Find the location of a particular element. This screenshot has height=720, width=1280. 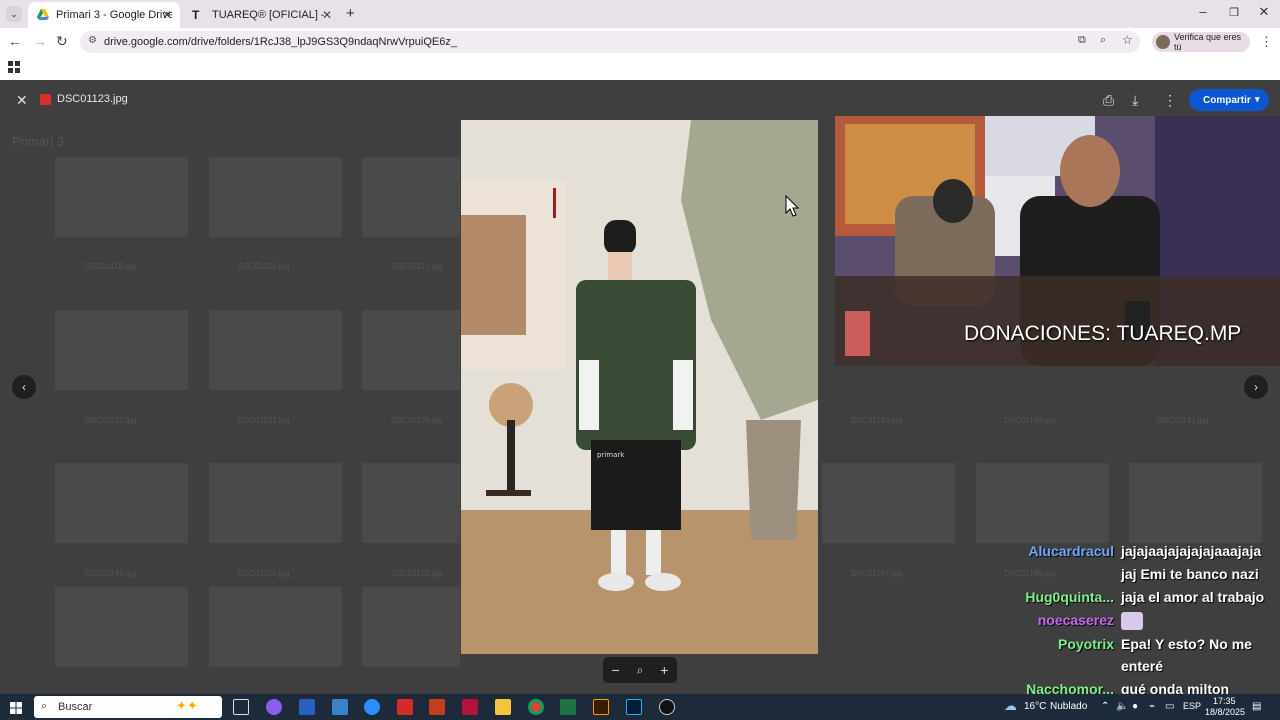

photoshop-icon is located at coordinates (634, 707).